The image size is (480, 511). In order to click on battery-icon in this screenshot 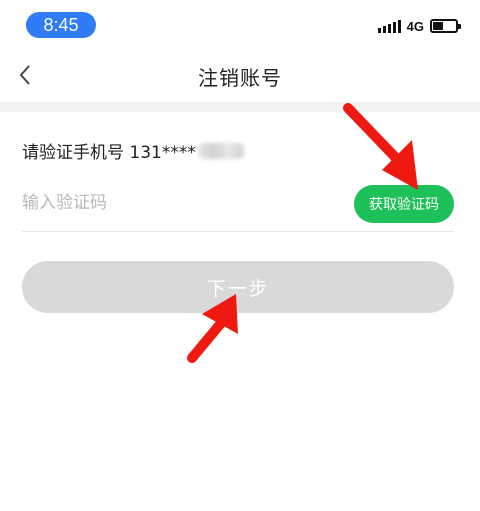, I will do `click(445, 26)`.